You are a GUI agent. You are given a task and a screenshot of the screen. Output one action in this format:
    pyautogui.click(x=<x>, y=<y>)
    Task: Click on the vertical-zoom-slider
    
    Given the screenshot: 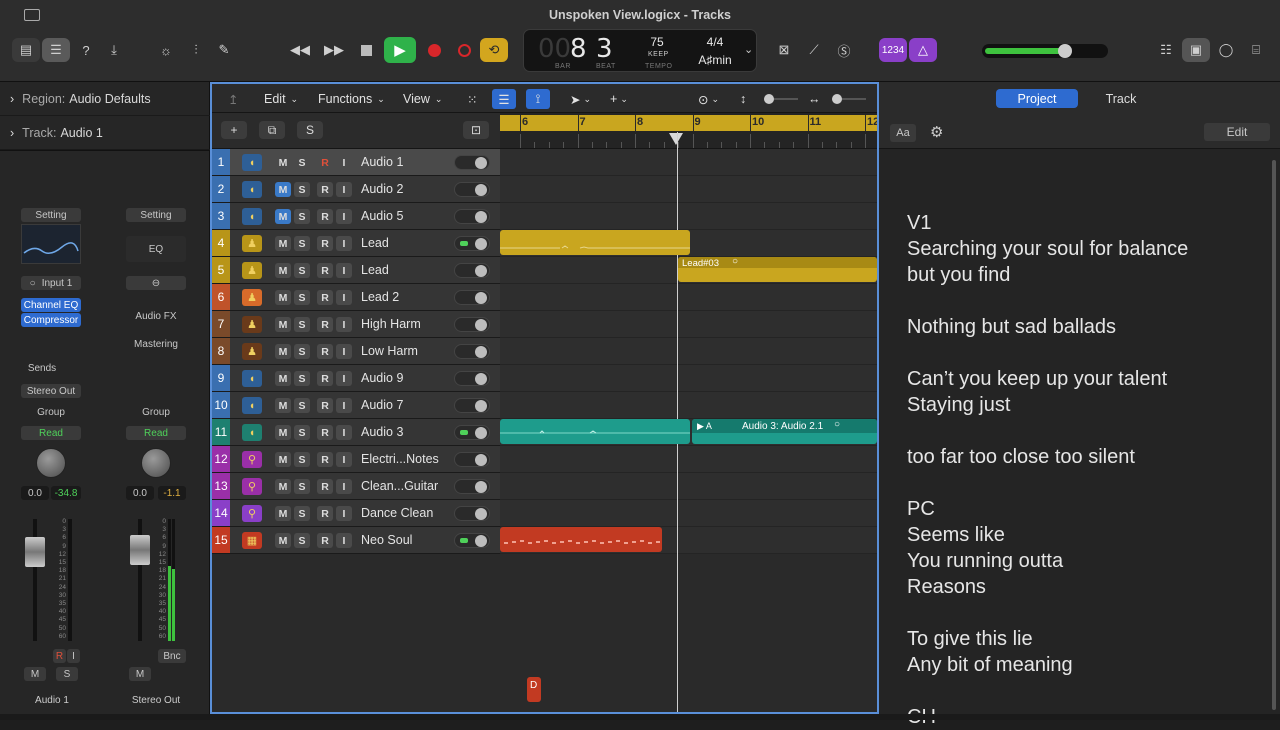 What is the action you would take?
    pyautogui.click(x=781, y=99)
    